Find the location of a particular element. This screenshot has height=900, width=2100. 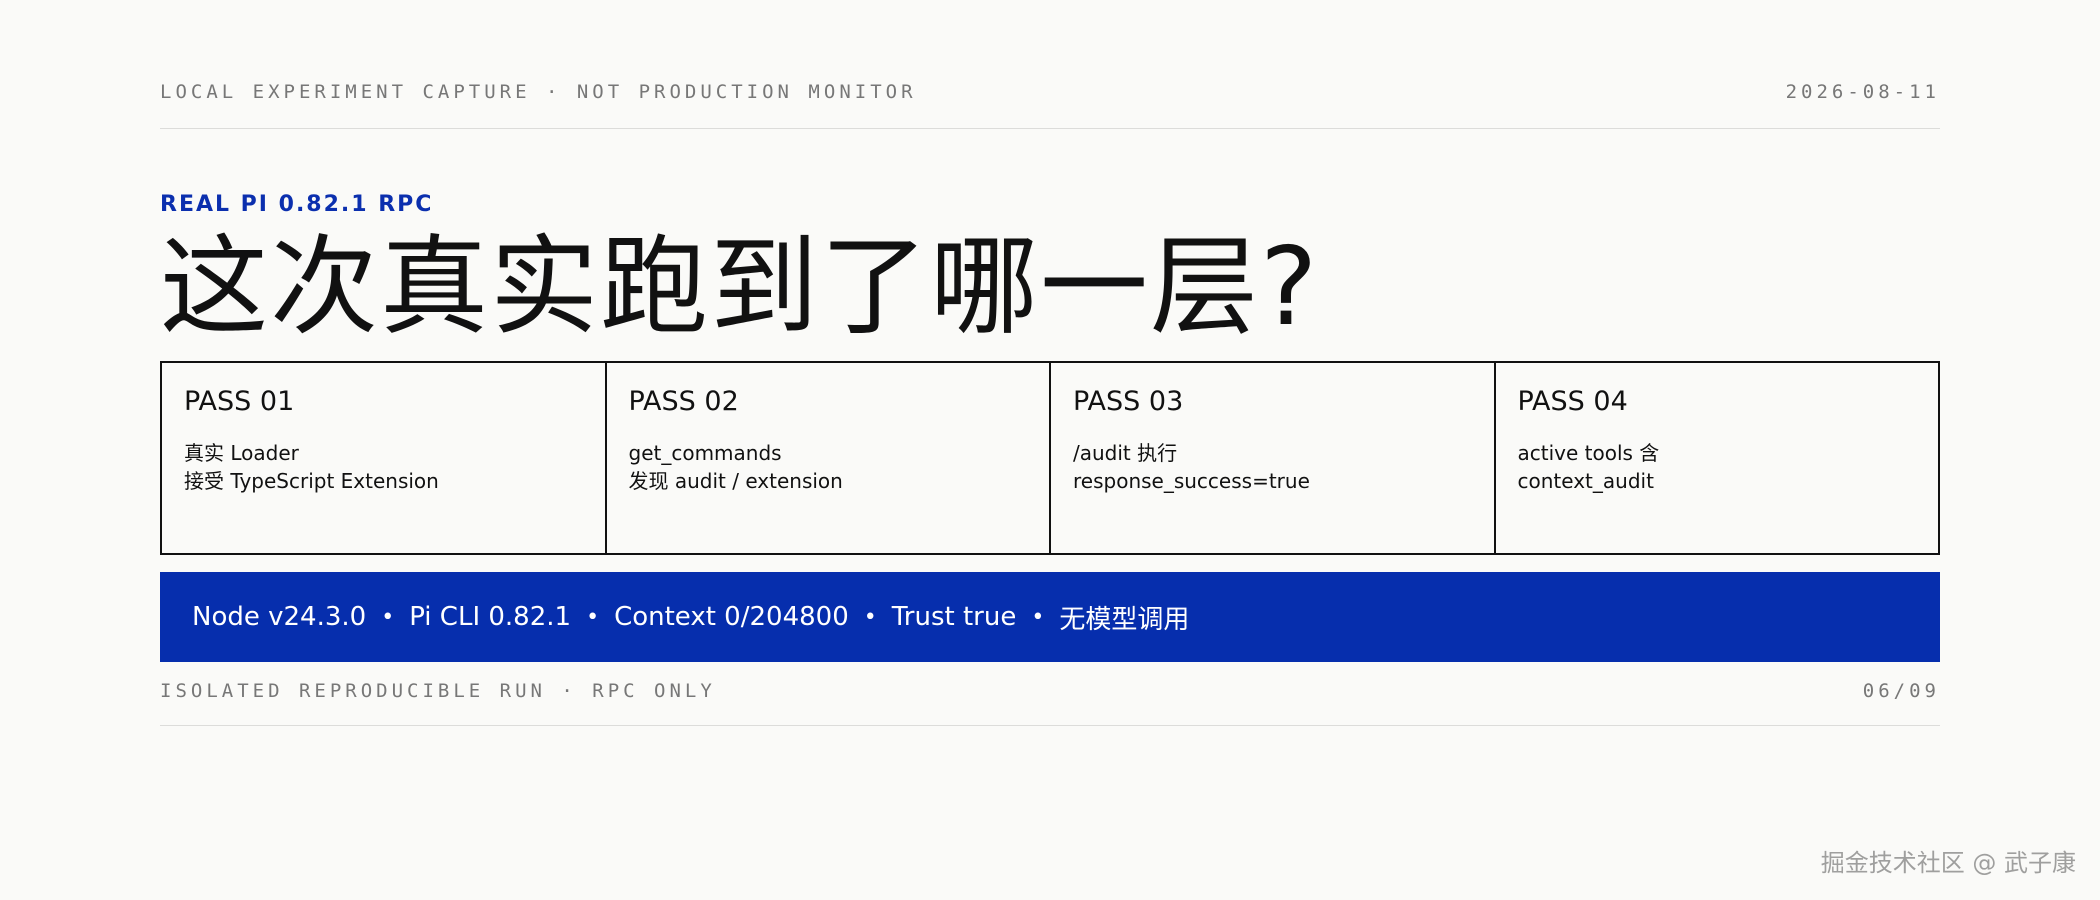

env-context: Context 0/204800 is located at coordinates (731, 617).